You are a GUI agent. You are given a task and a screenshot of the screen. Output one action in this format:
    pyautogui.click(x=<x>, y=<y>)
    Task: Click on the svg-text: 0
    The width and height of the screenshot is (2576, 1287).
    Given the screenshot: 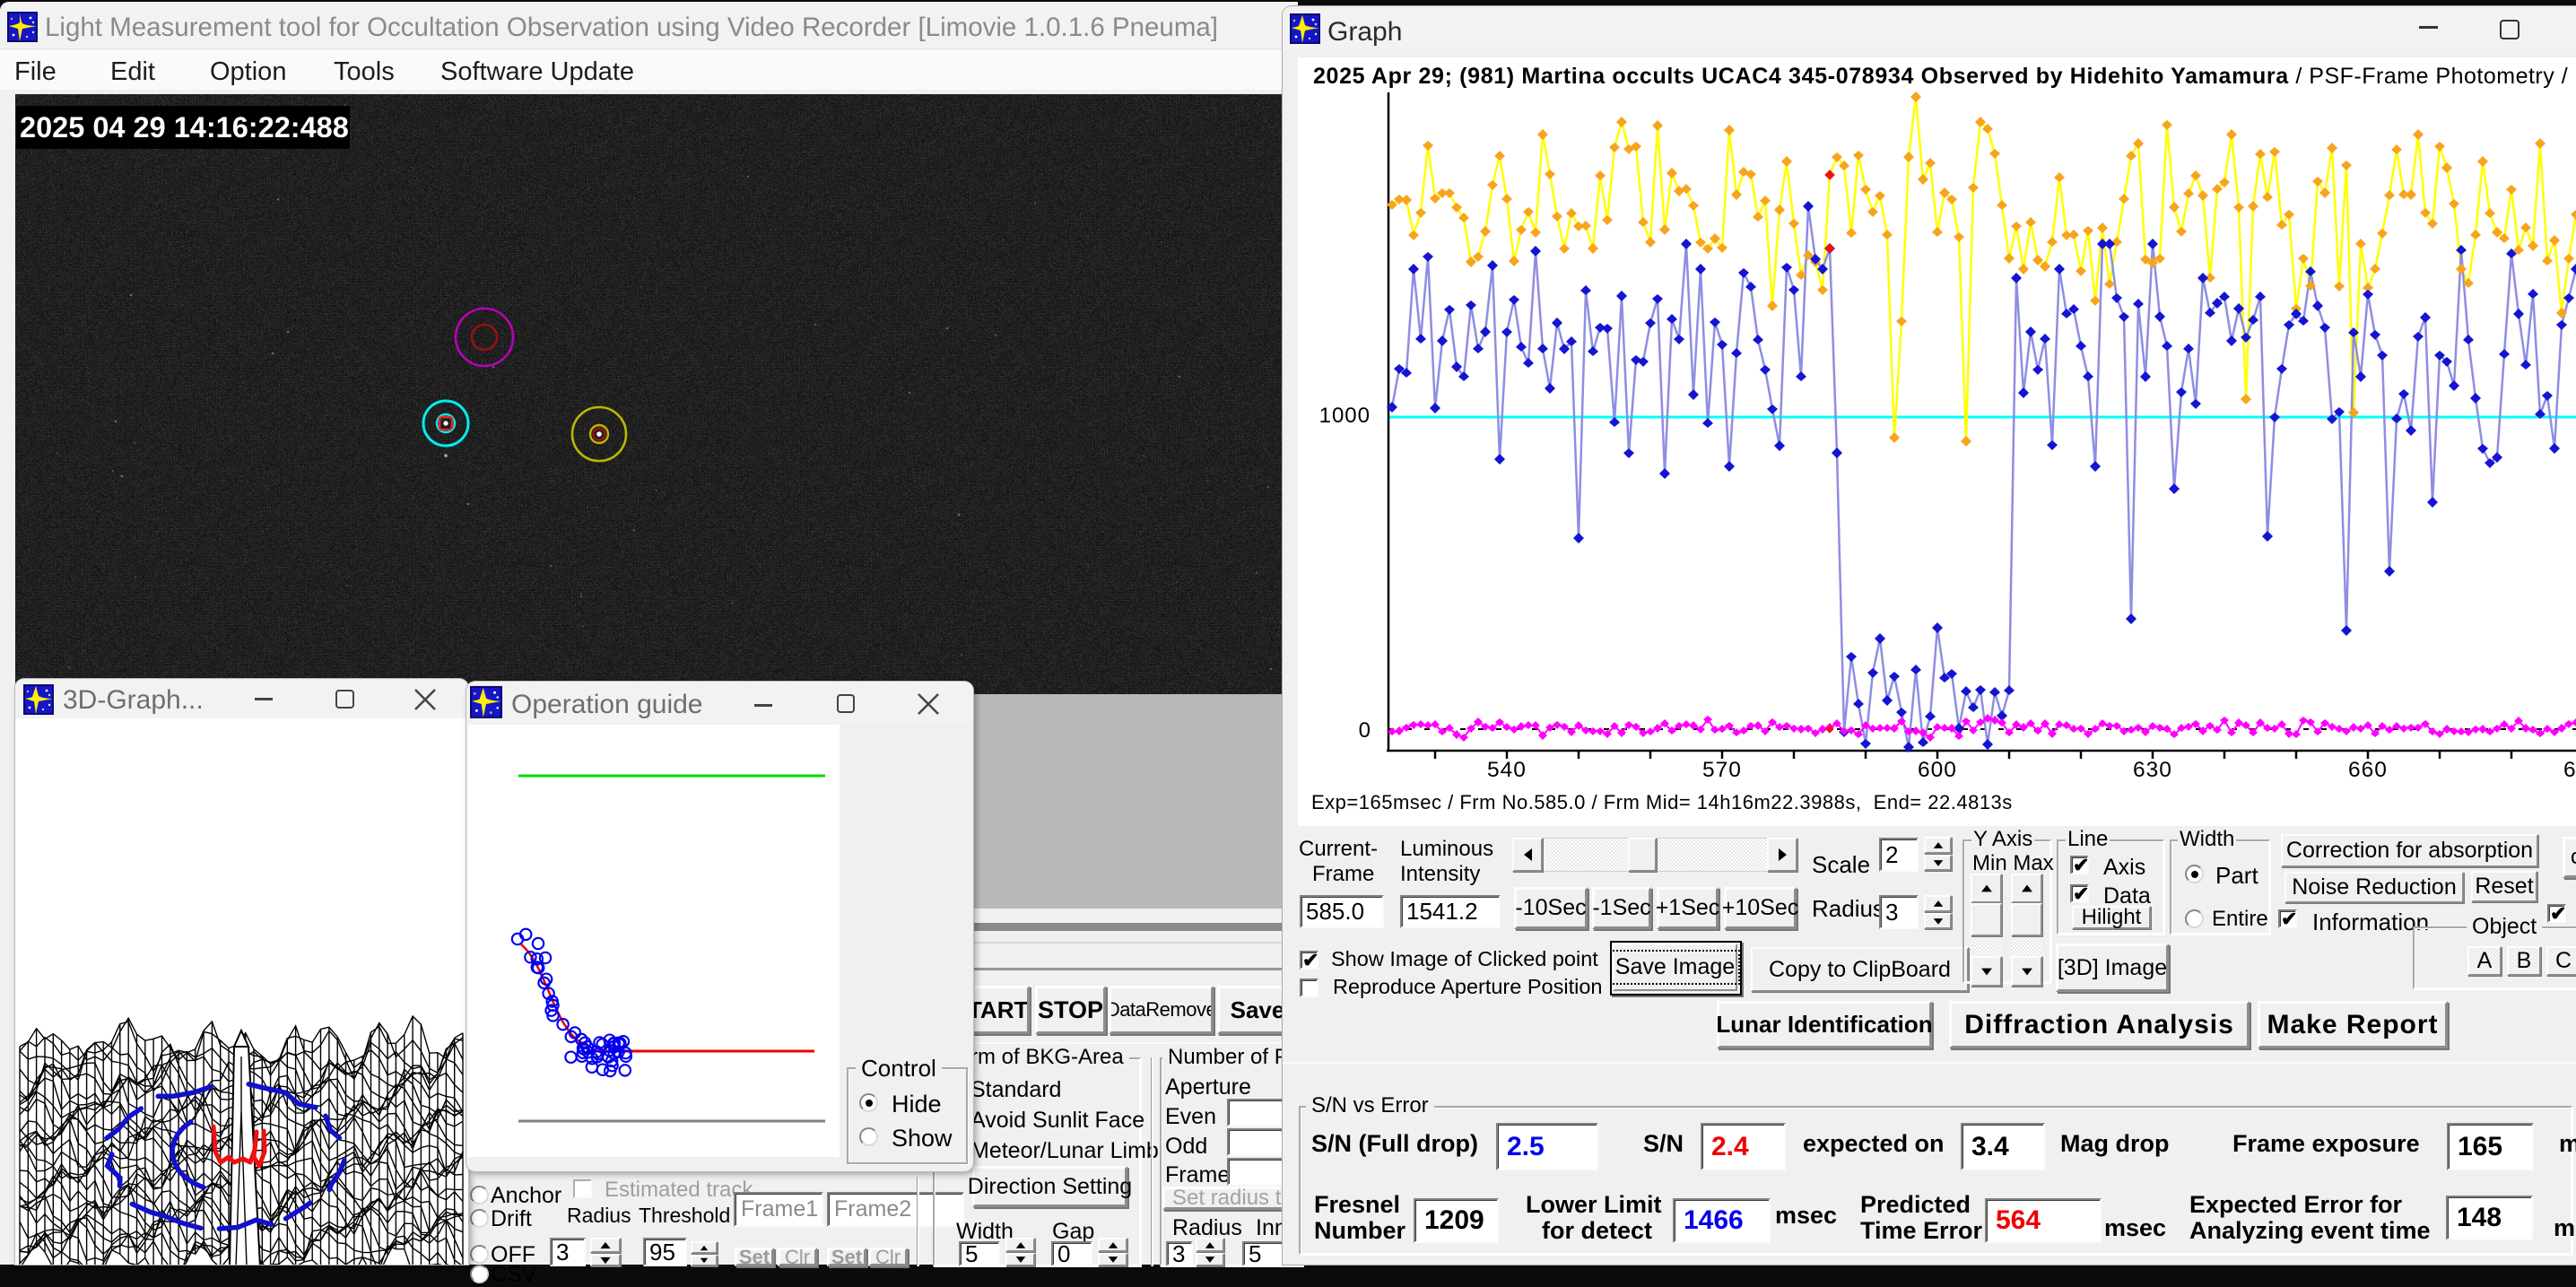 What is the action you would take?
    pyautogui.click(x=1365, y=730)
    